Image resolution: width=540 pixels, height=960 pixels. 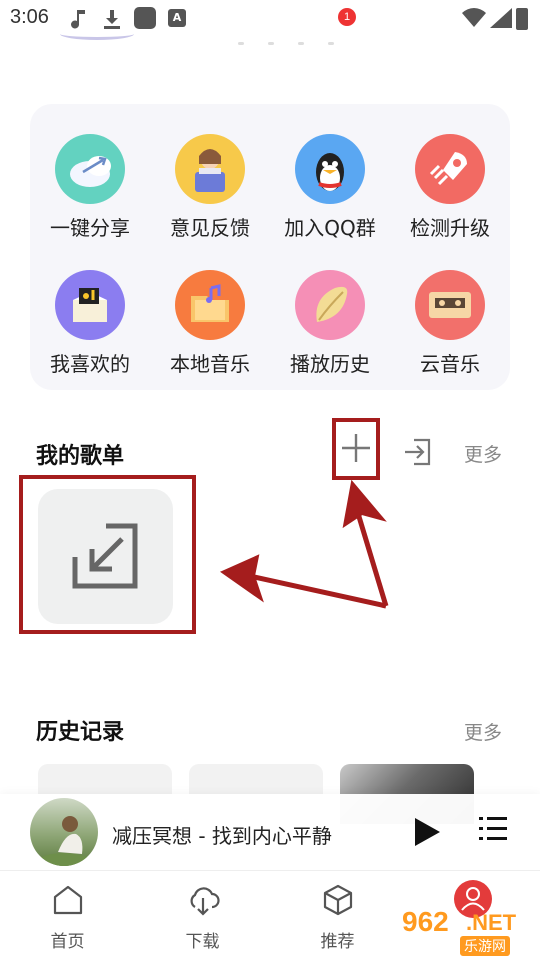 What do you see at coordinates (29, 17) in the screenshot?
I see `status-time: 3:06` at bounding box center [29, 17].